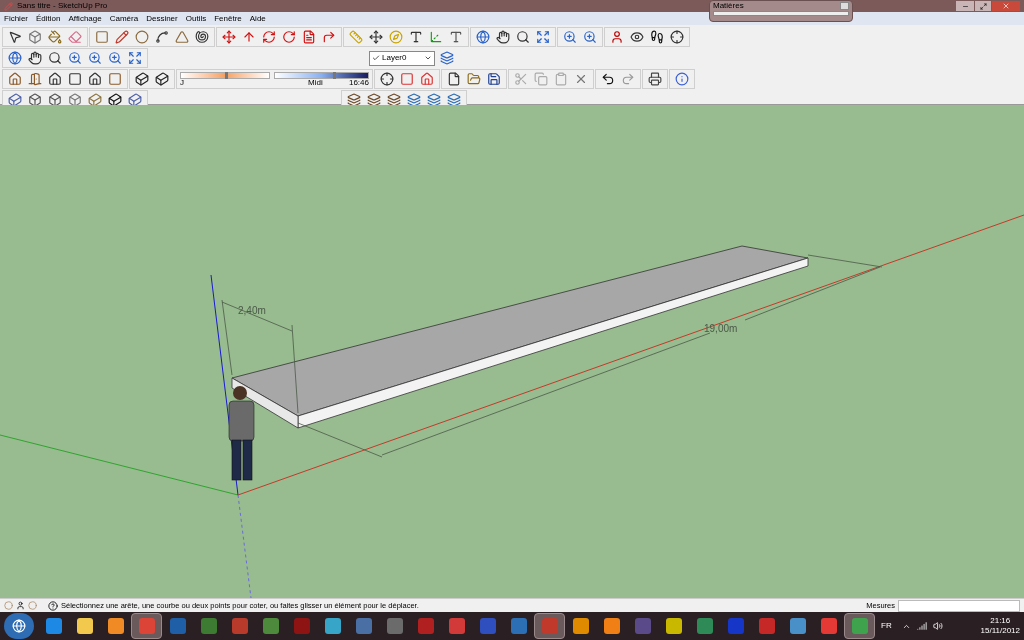 The height and width of the screenshot is (640, 1024). I want to click on window-title: Sans titre - SketchUp Pro, so click(62, 6).